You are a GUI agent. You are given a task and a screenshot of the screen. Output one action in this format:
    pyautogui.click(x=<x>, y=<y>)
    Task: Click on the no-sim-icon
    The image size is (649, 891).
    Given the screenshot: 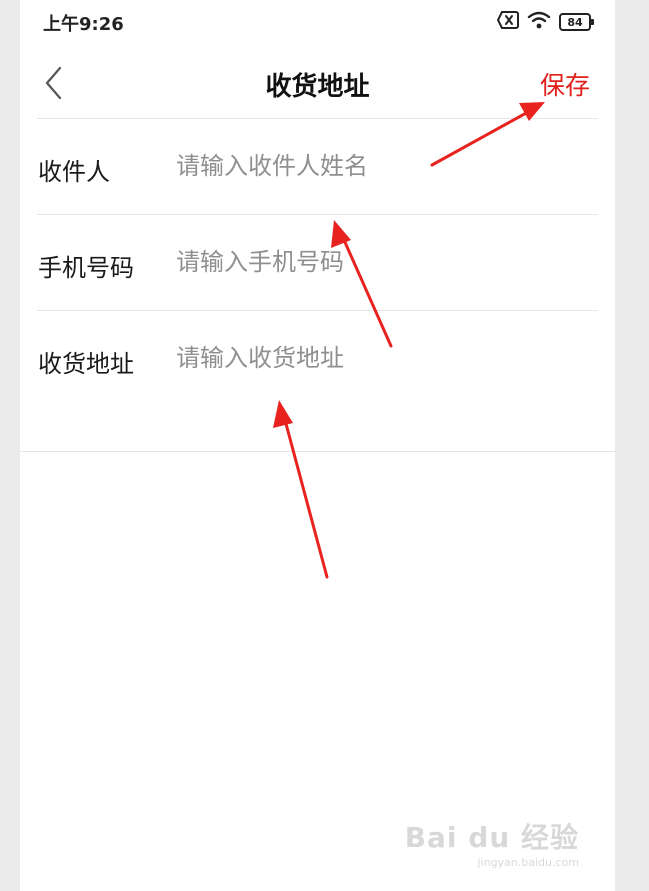 What is the action you would take?
    pyautogui.click(x=507, y=22)
    